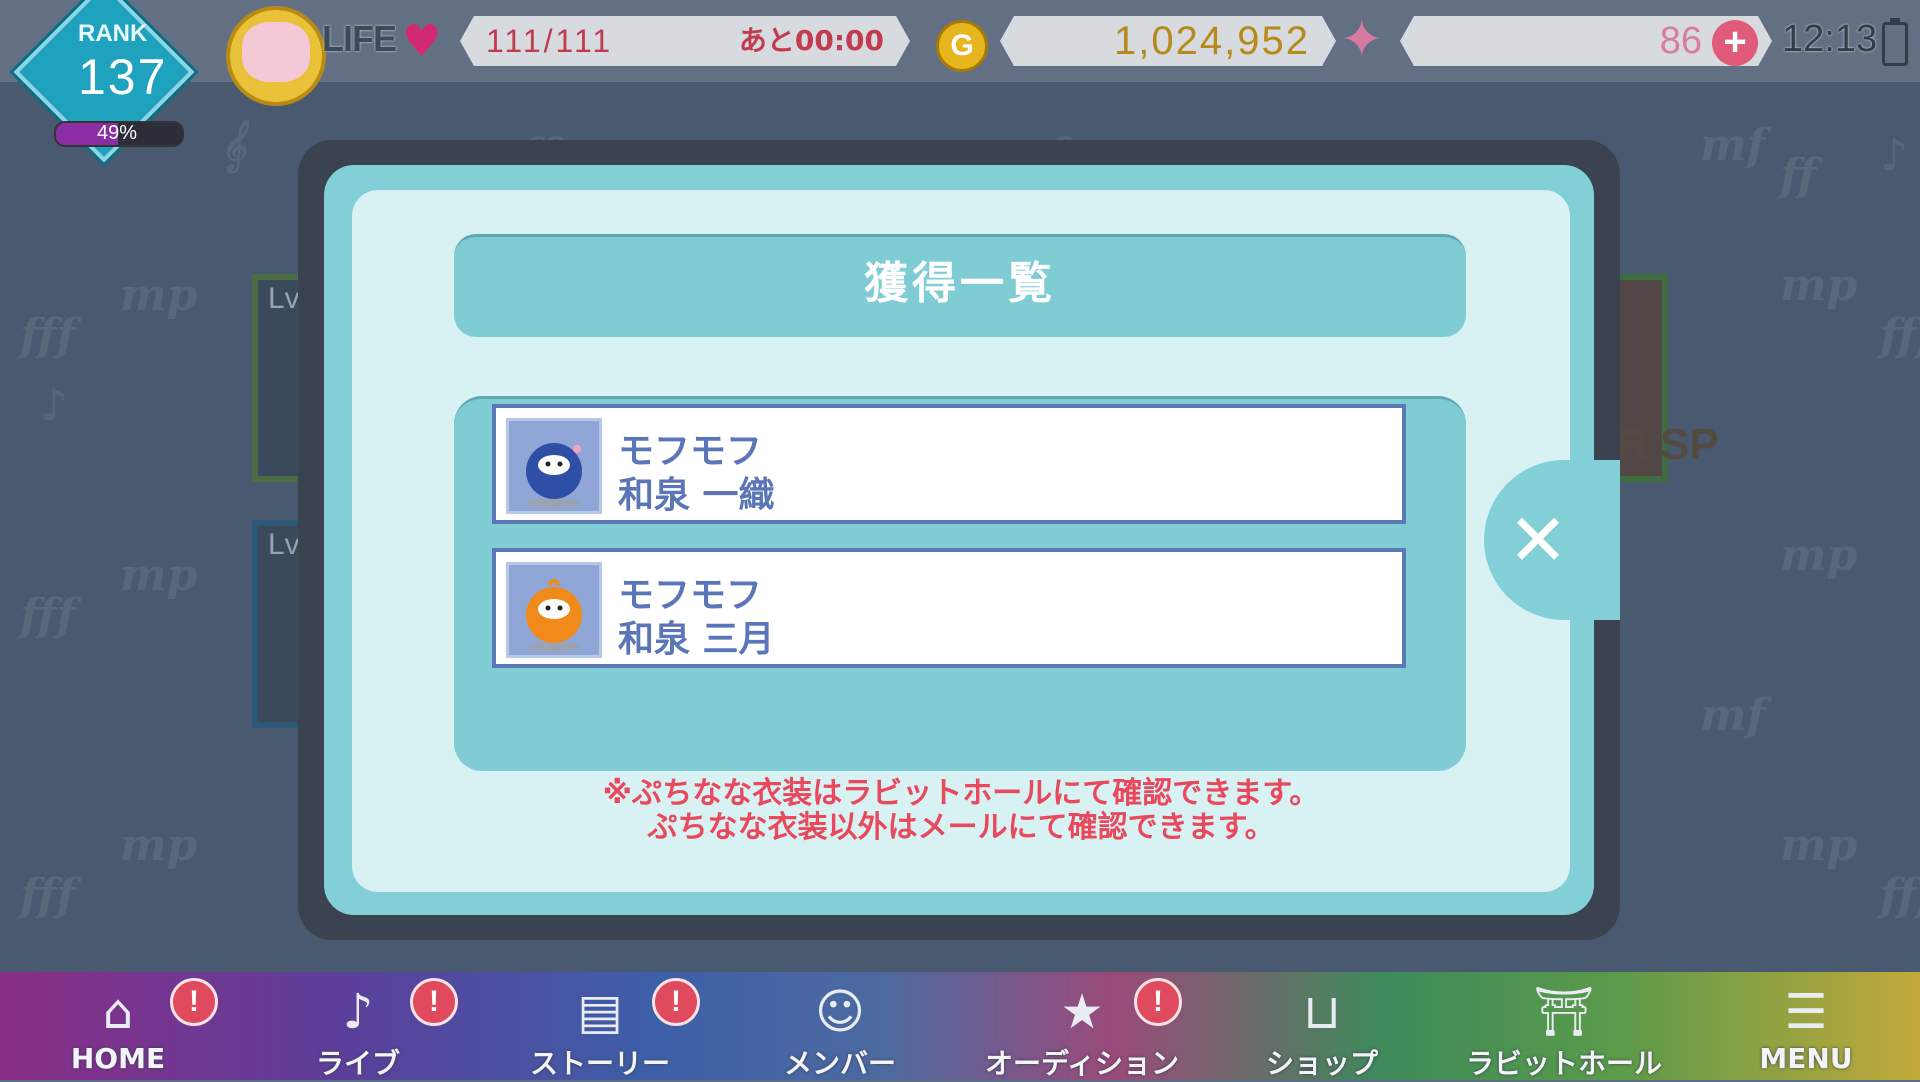 This screenshot has height=1082, width=1920. I want to click on life-timer: あと00:00, so click(811, 40).